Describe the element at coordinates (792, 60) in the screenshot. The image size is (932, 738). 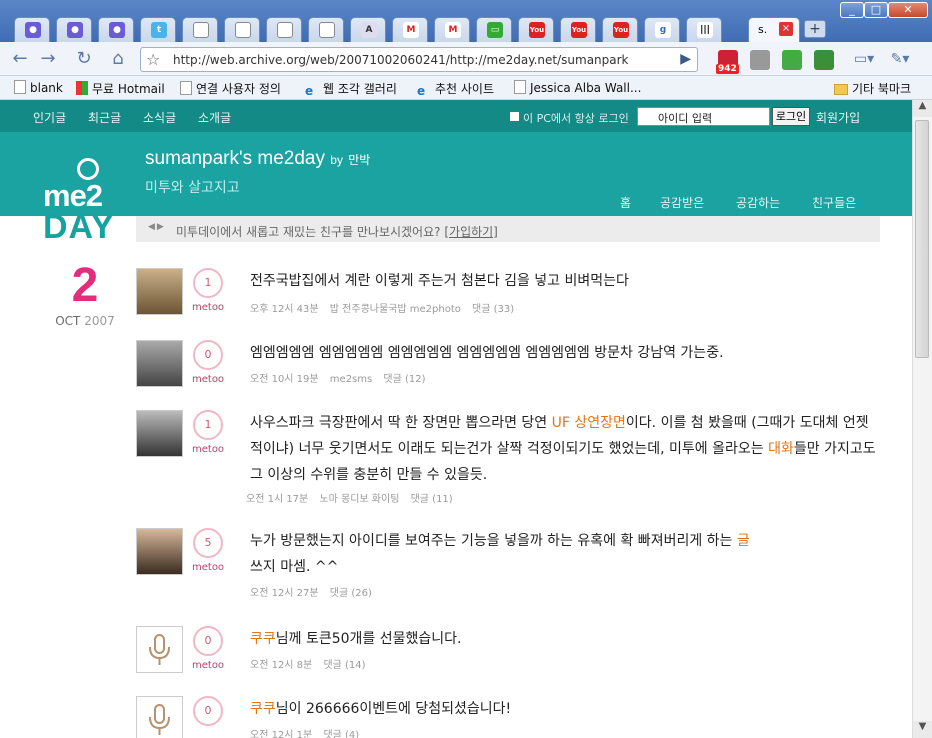
I see `refresh-extension-icon` at that location.